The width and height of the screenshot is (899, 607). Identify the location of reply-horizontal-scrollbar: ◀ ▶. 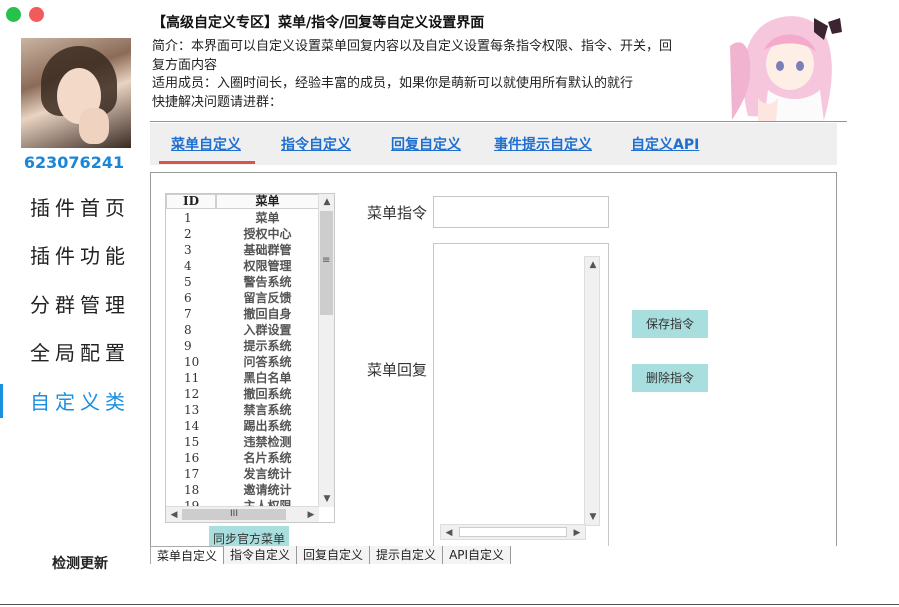
(513, 532).